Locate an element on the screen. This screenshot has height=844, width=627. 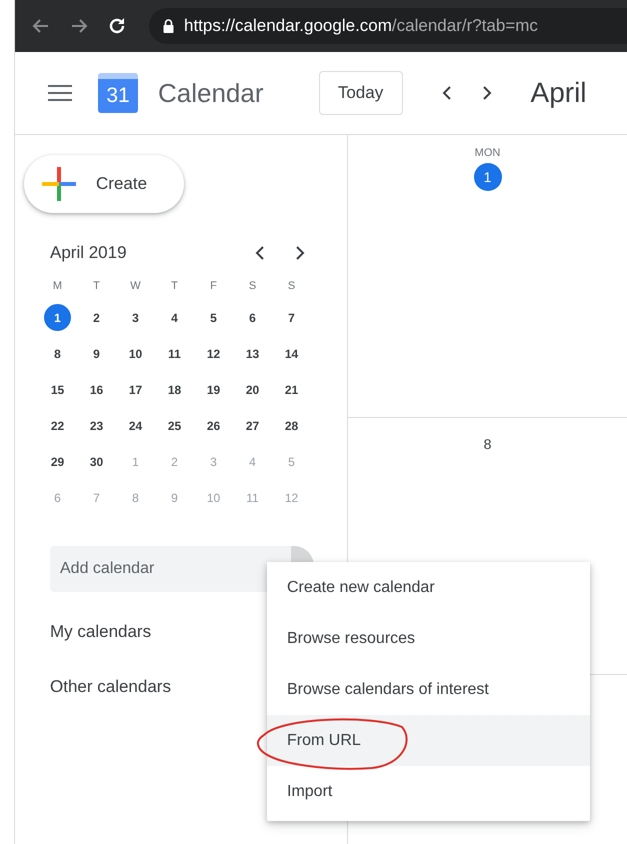
day-number: 1 is located at coordinates (57, 317).